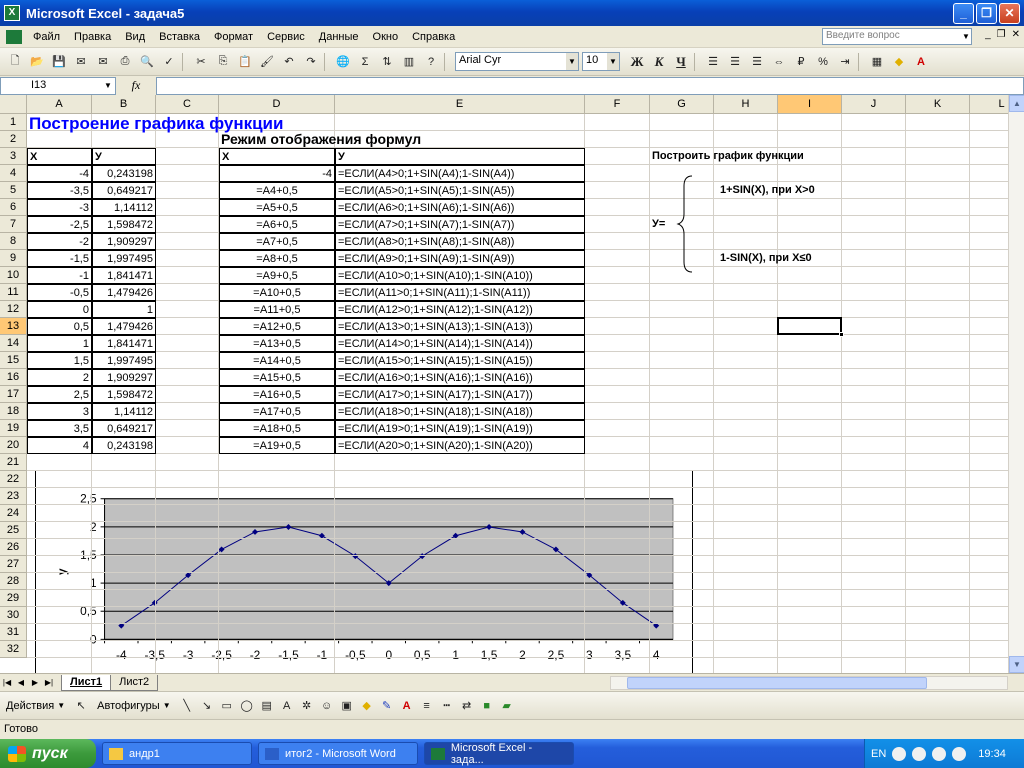 The width and height of the screenshot is (1024, 768). What do you see at coordinates (59, 207) in the screenshot?
I see `x-value-cell: -3` at bounding box center [59, 207].